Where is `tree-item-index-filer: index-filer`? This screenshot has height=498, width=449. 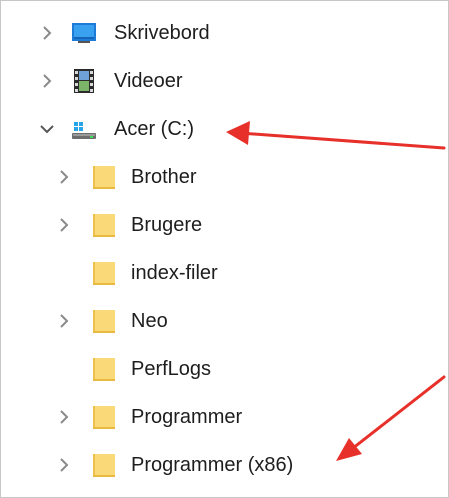 tree-item-index-filer: index-filer is located at coordinates (224, 273).